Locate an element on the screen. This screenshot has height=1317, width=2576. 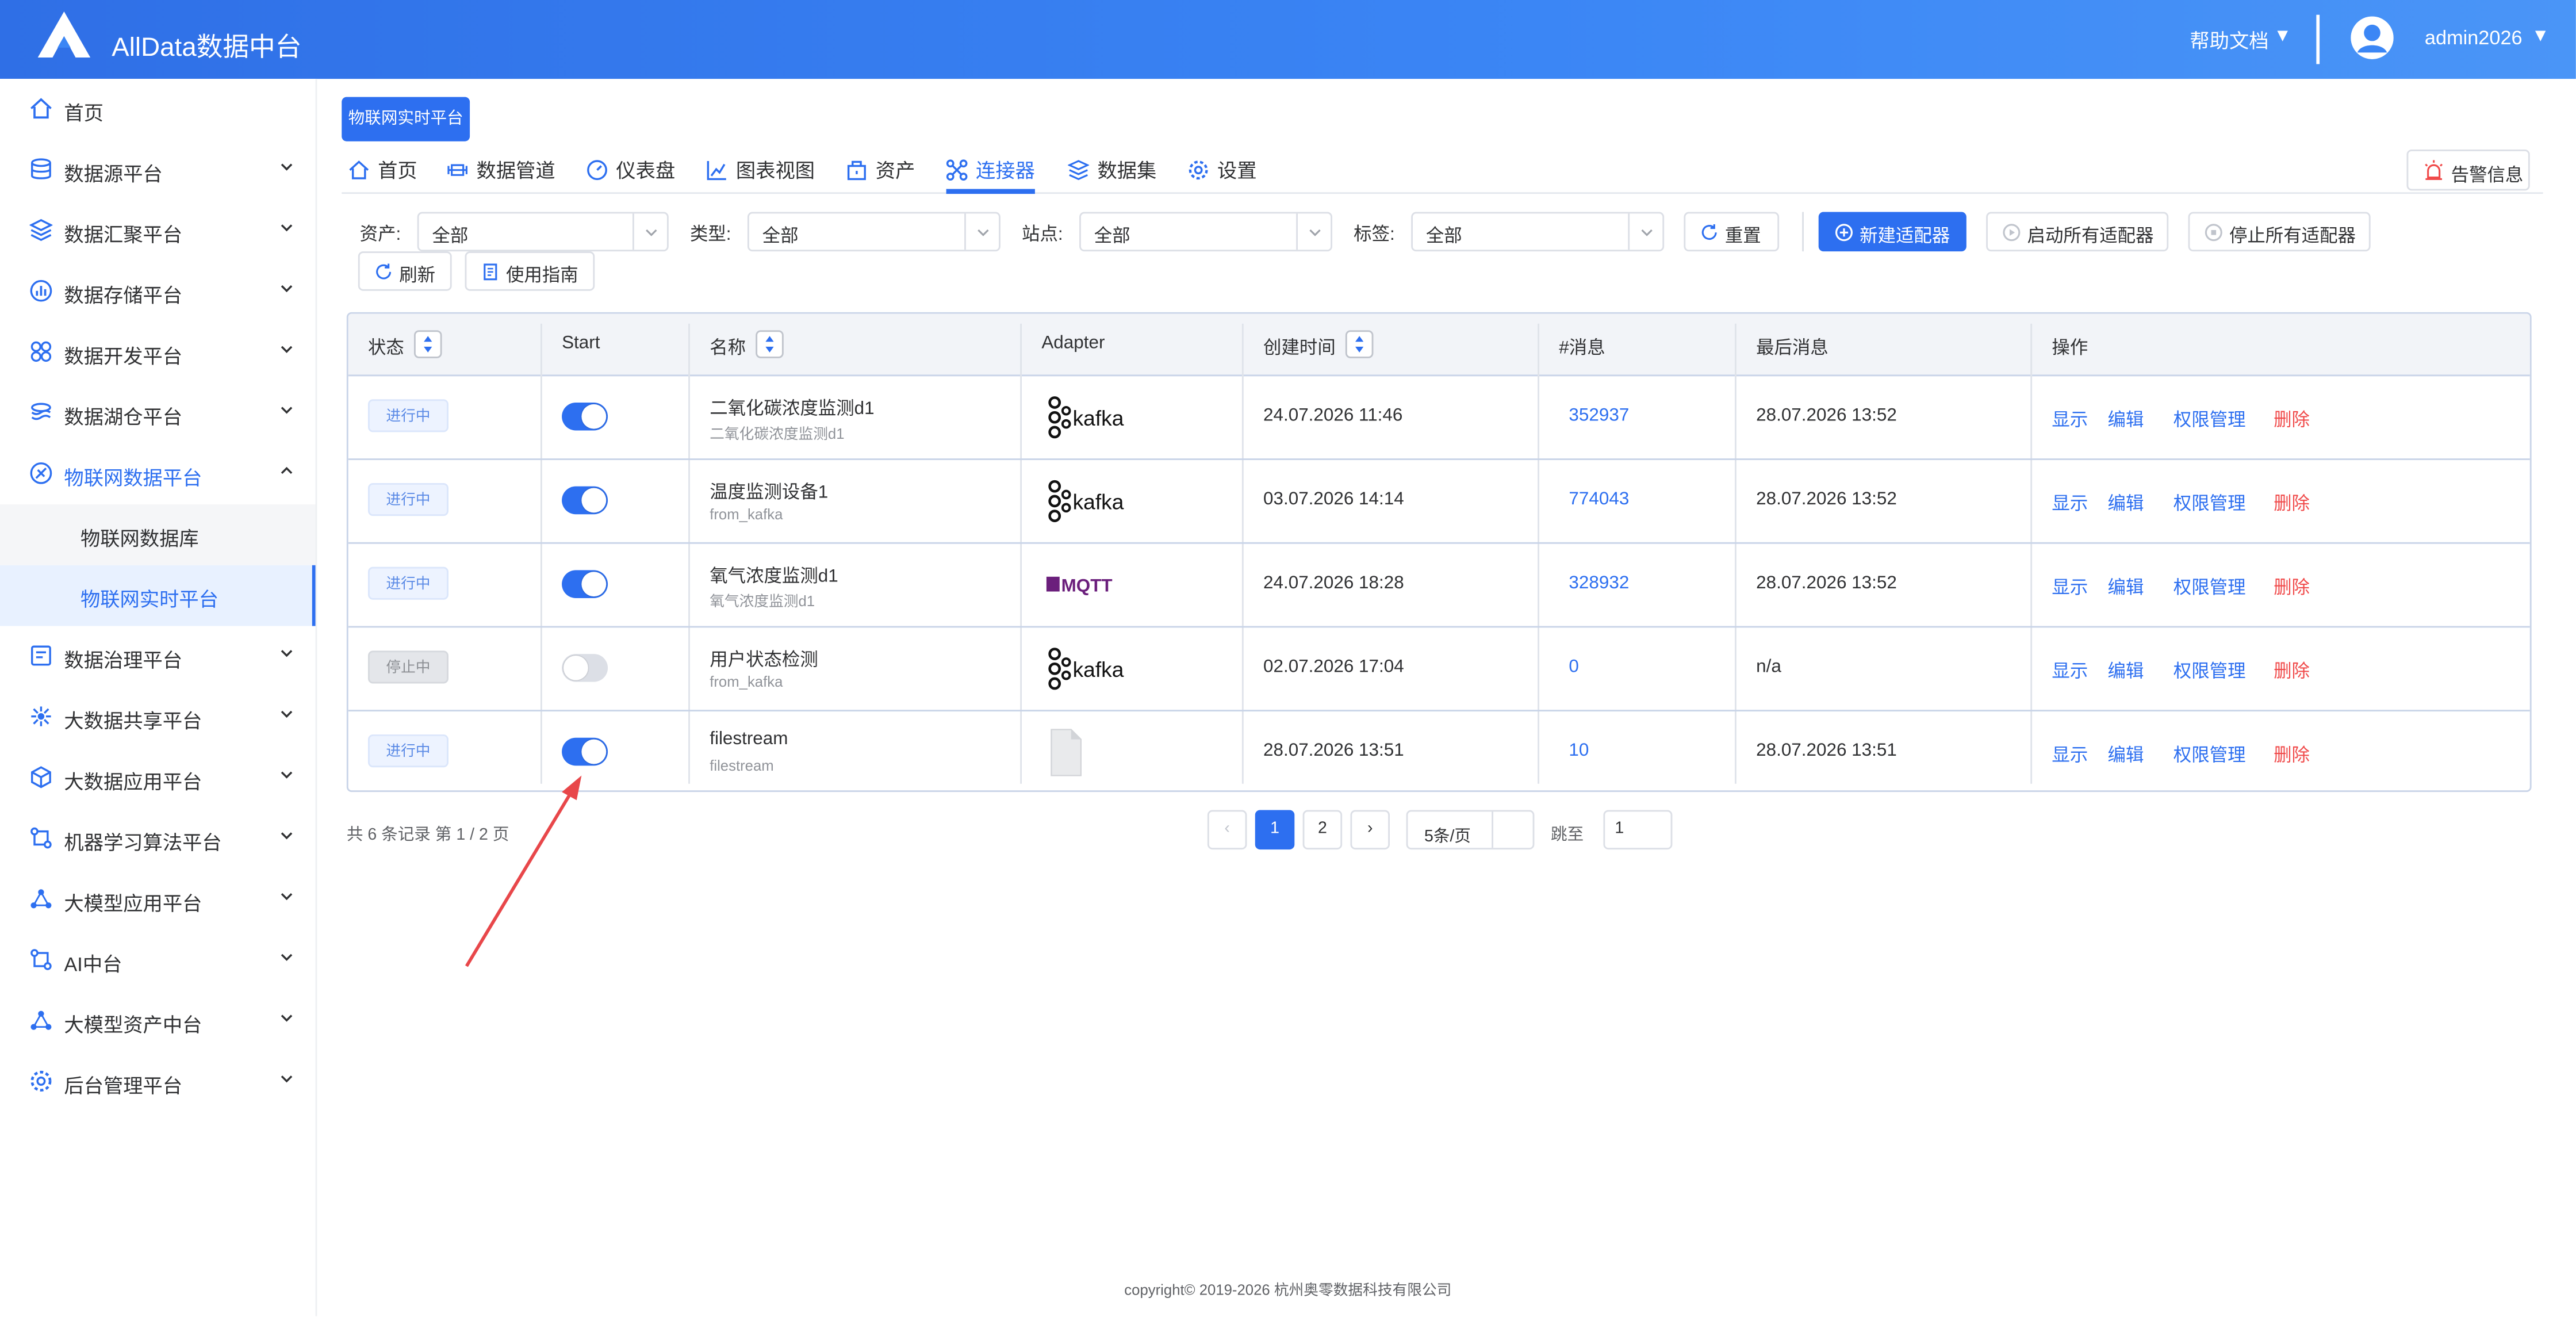
sidebar-item-iot: 物联网数据平台 is located at coordinates (158, 473).